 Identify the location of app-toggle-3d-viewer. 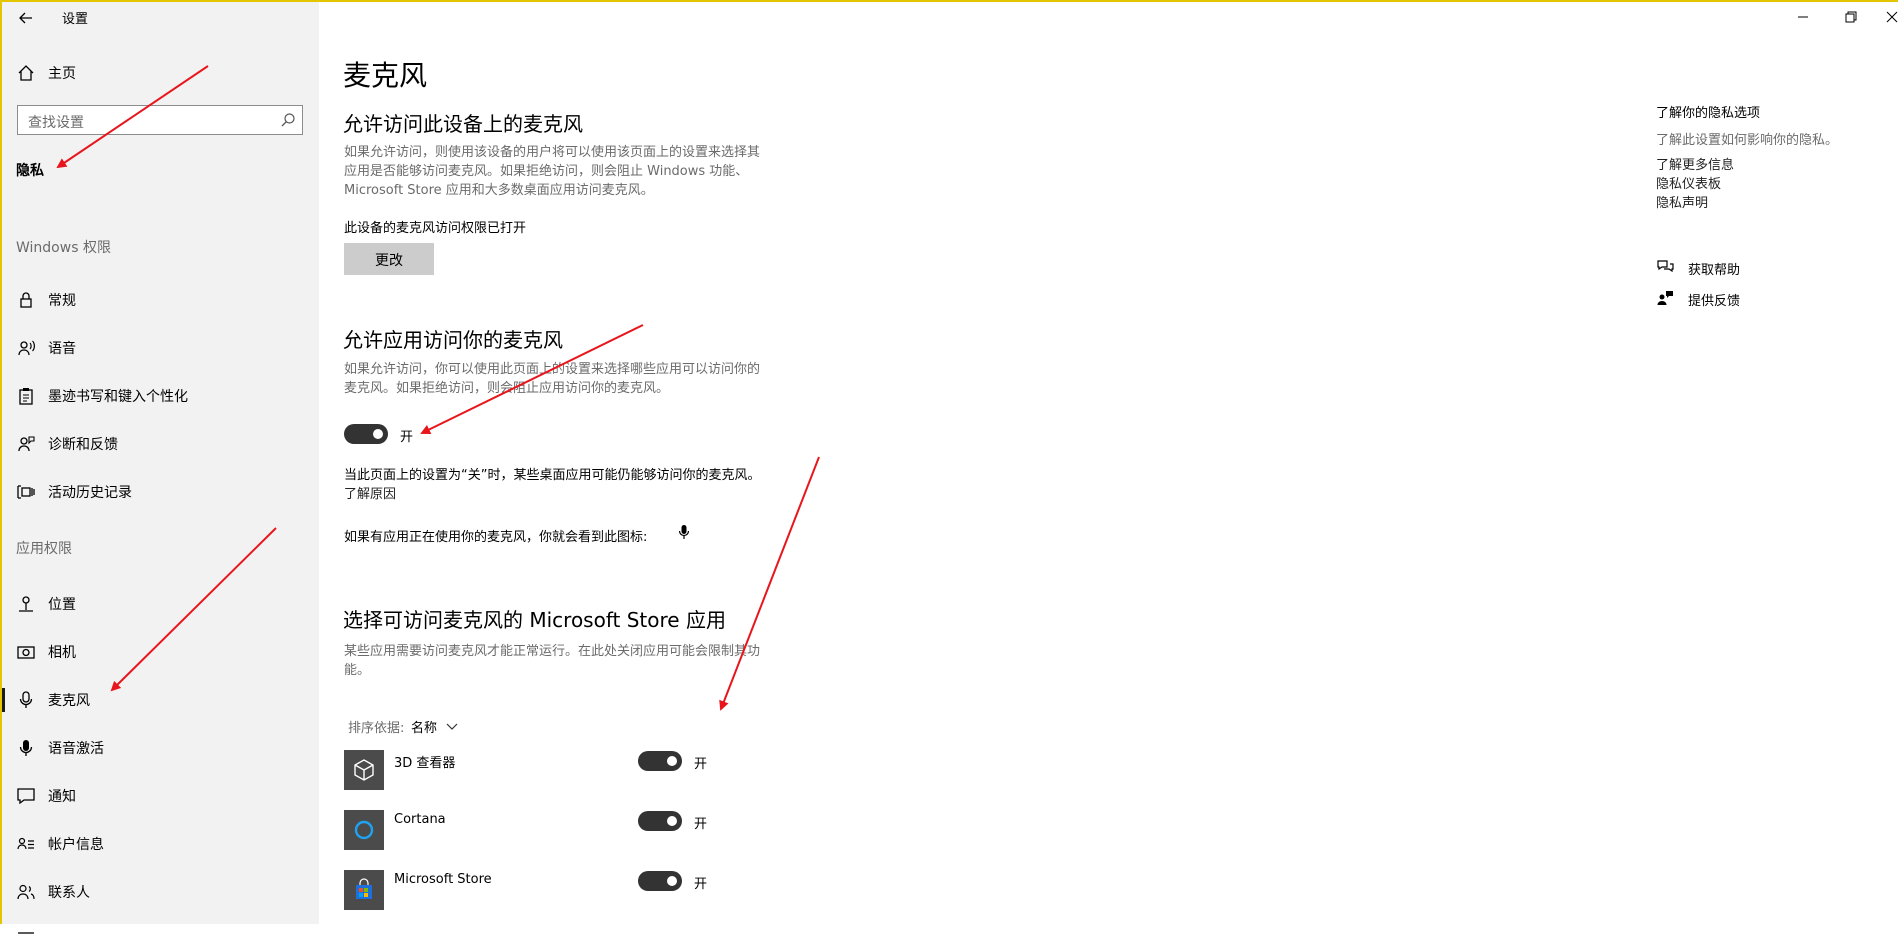
(660, 761).